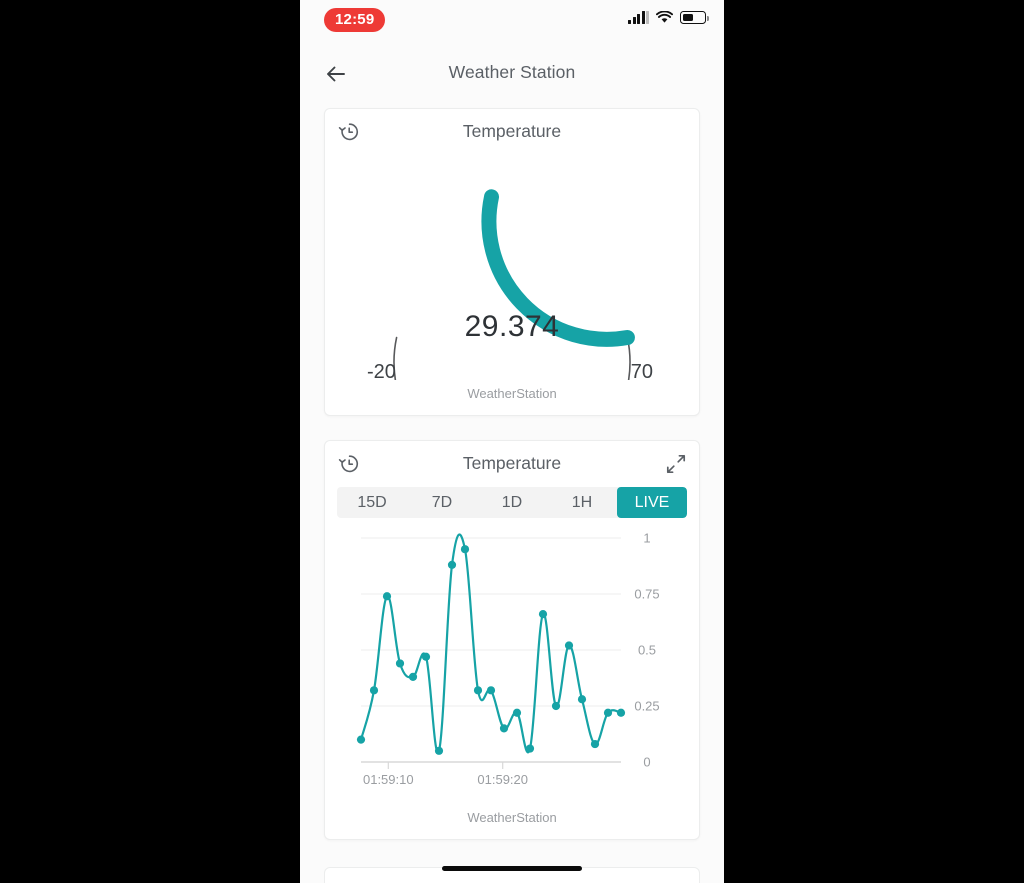 This screenshot has height=883, width=1024. I want to click on tab-7d: 7D, so click(442, 502).